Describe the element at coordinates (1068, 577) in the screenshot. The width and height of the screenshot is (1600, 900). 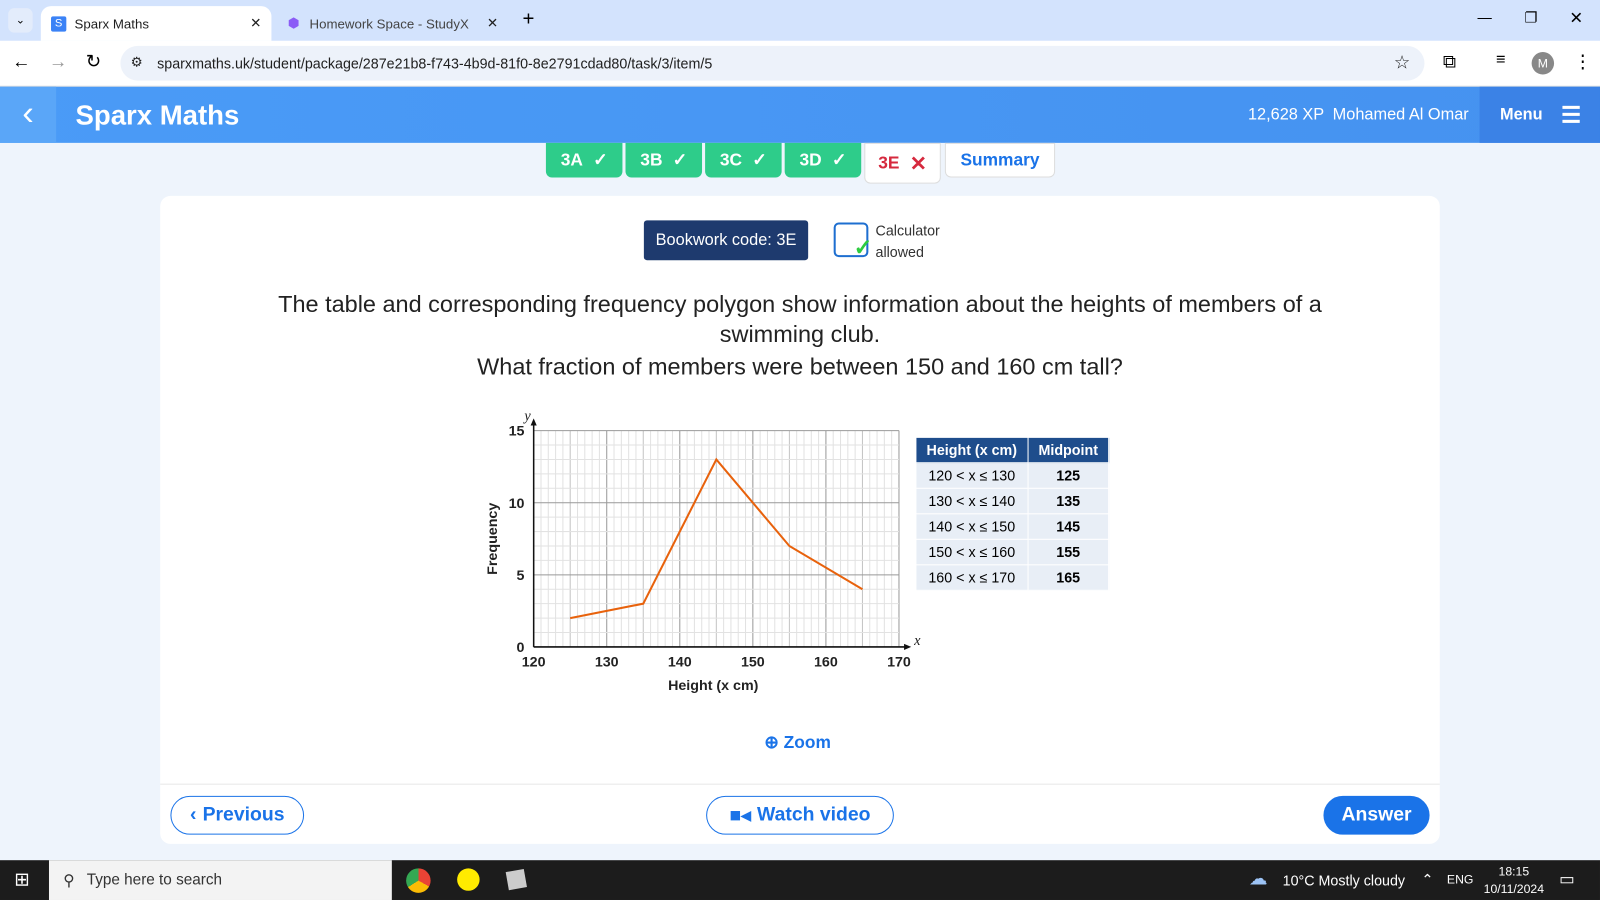
I see `midpoint-cell: 165` at that location.